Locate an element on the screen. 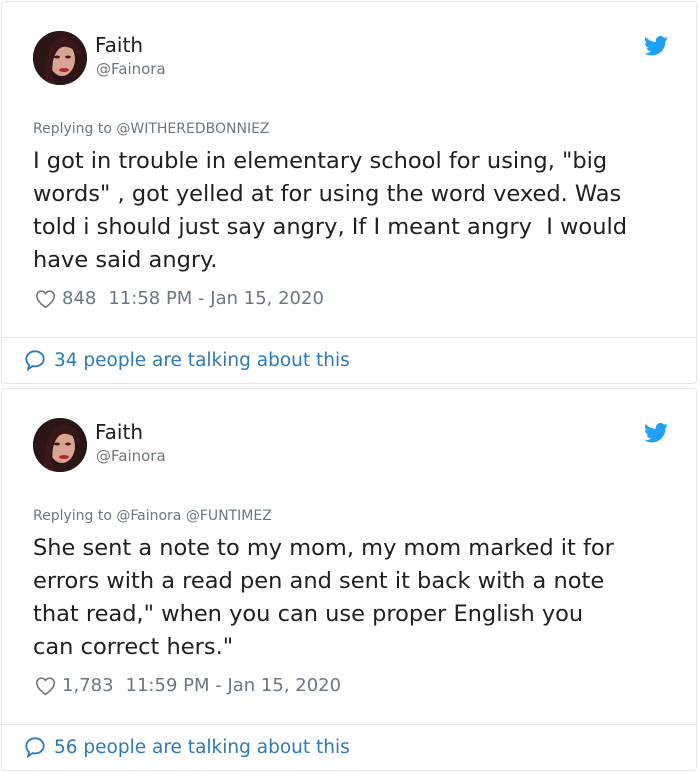 This screenshot has height=772, width=700. like-count: 1,783 is located at coordinates (88, 685).